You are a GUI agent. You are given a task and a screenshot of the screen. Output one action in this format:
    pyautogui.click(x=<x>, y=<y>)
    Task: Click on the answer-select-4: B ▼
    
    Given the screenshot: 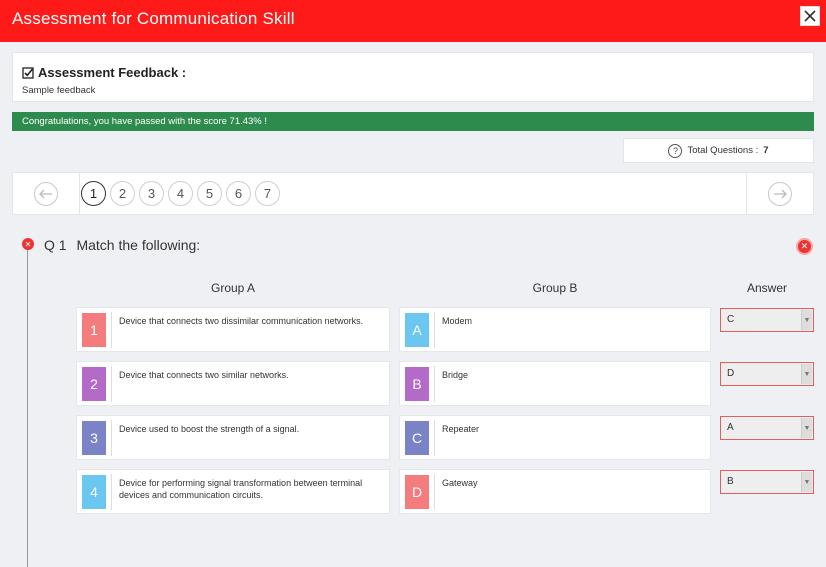 What is the action you would take?
    pyautogui.click(x=767, y=482)
    